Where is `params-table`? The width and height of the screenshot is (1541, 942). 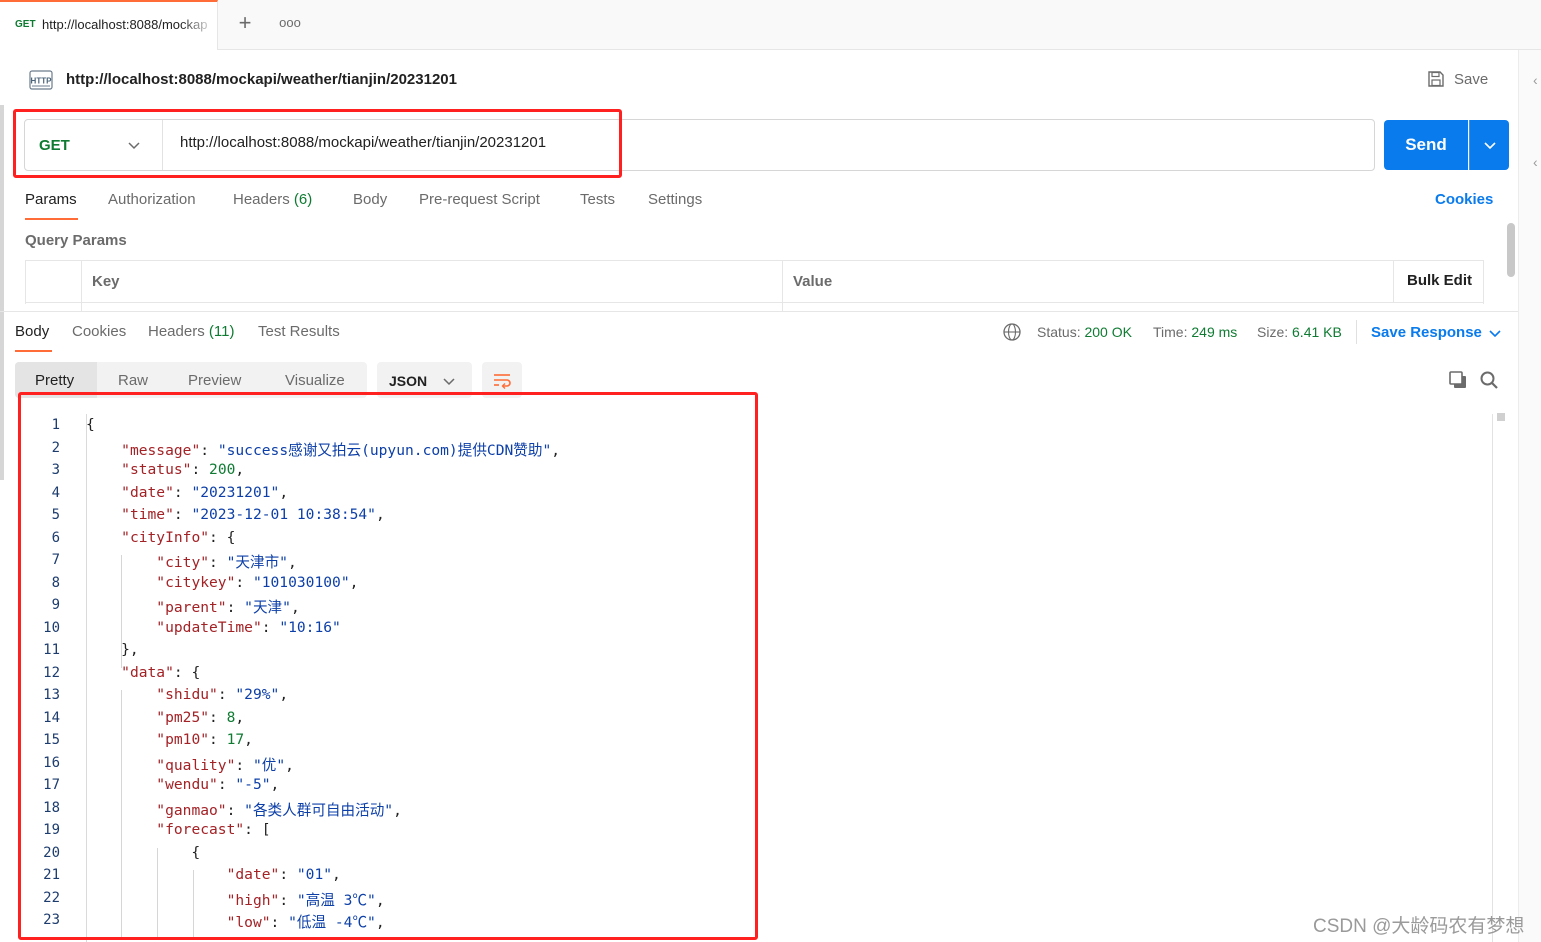 params-table is located at coordinates (754, 282).